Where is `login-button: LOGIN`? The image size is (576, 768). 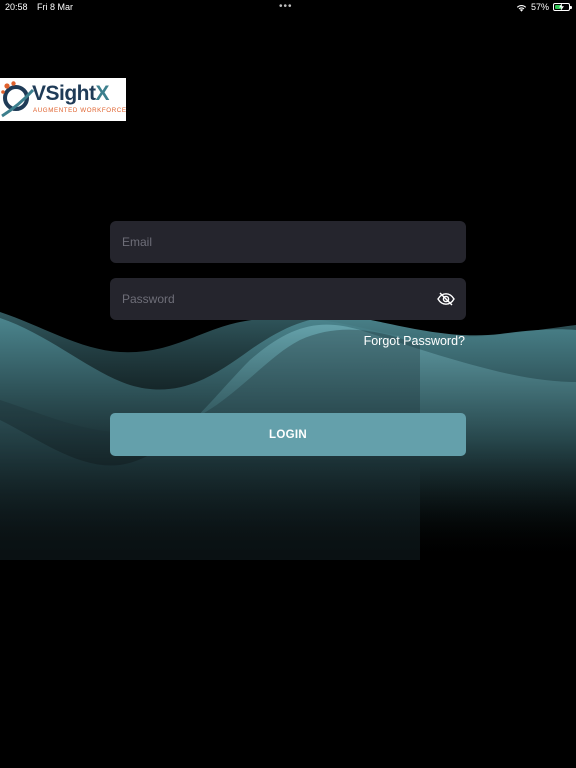 login-button: LOGIN is located at coordinates (288, 434).